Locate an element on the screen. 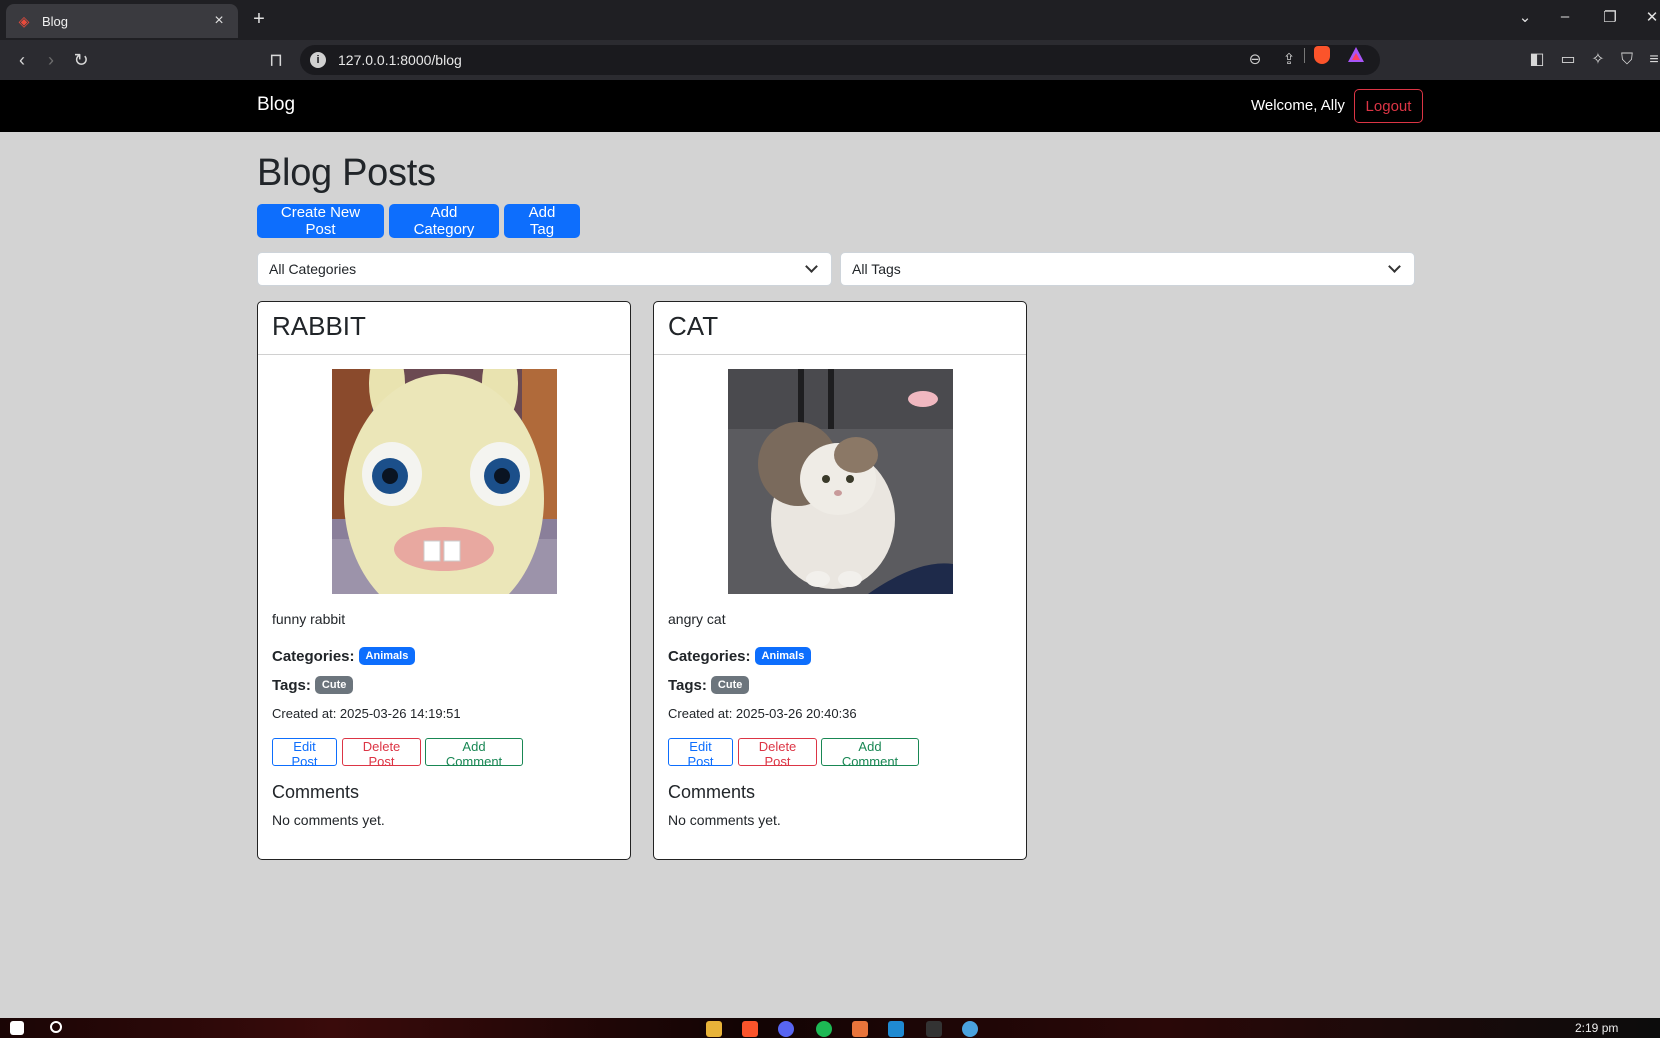 The height and width of the screenshot is (1038, 1660). new-tab-button: + is located at coordinates (259, 19).